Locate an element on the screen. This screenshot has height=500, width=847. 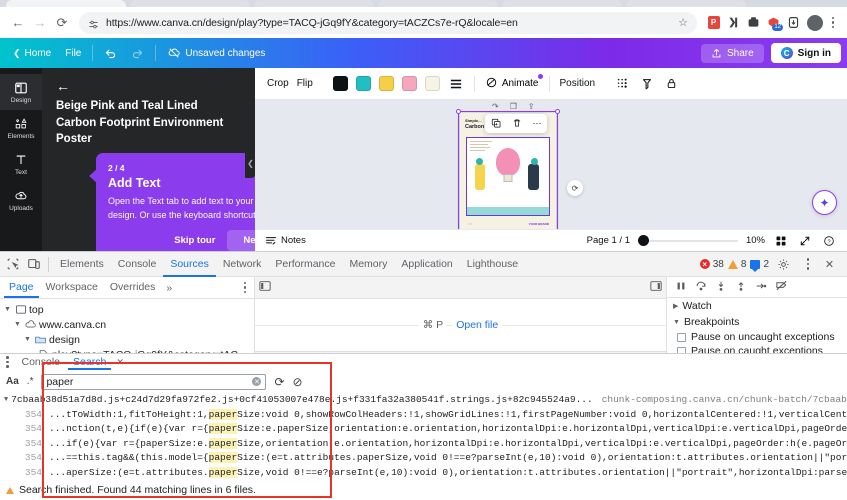
zoom-knob is located at coordinates (643, 240).